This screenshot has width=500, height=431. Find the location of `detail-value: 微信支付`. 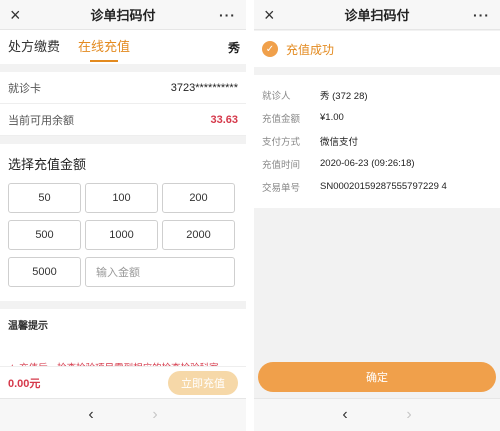

detail-value: 微信支付 is located at coordinates (339, 142).